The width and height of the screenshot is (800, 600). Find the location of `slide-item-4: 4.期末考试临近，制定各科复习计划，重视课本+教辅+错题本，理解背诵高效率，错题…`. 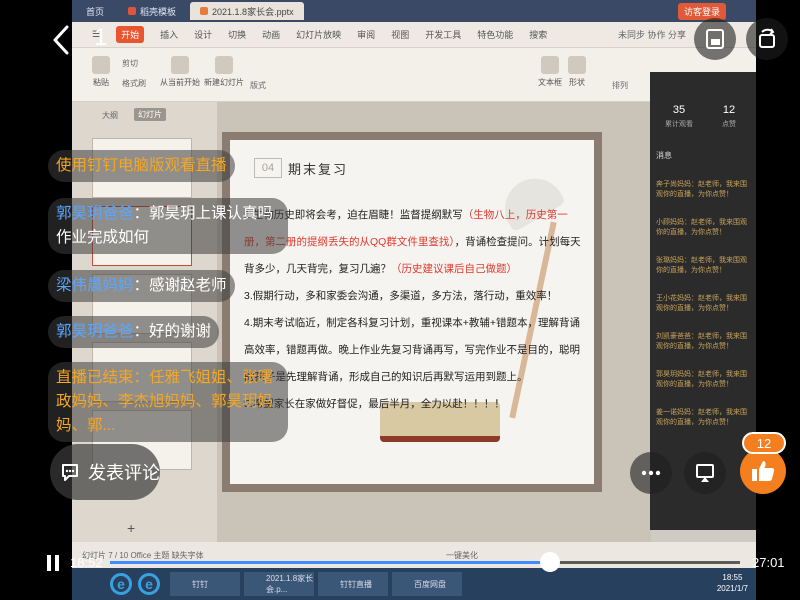

slide-item-4: 4.期末考试临近，制定各科复习计划，重视课本+教辅+错题本，理解背诵高效率，错题… is located at coordinates (412, 350).